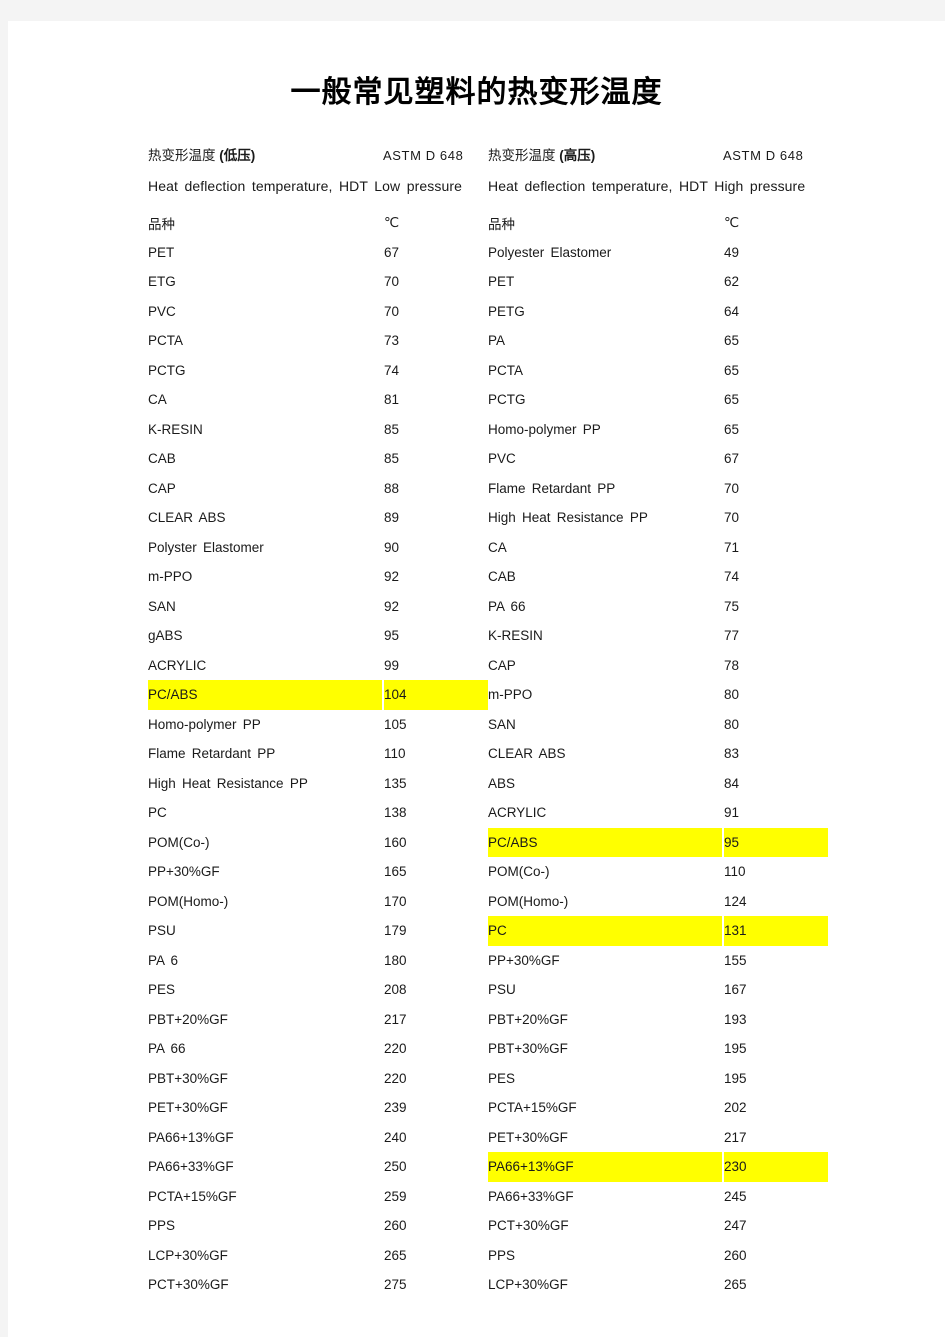  What do you see at coordinates (318, 253) in the screenshot?
I see `table-row: PET 67` at bounding box center [318, 253].